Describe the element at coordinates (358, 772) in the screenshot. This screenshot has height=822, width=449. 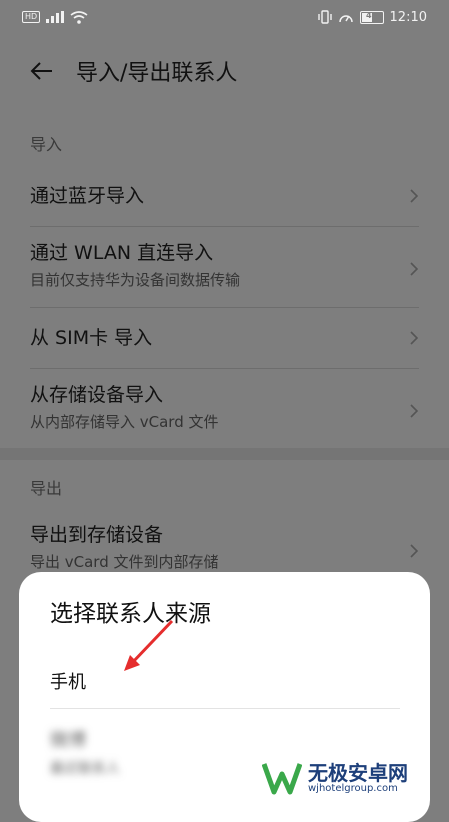
I see `watermark-name: 无极安卓网` at that location.